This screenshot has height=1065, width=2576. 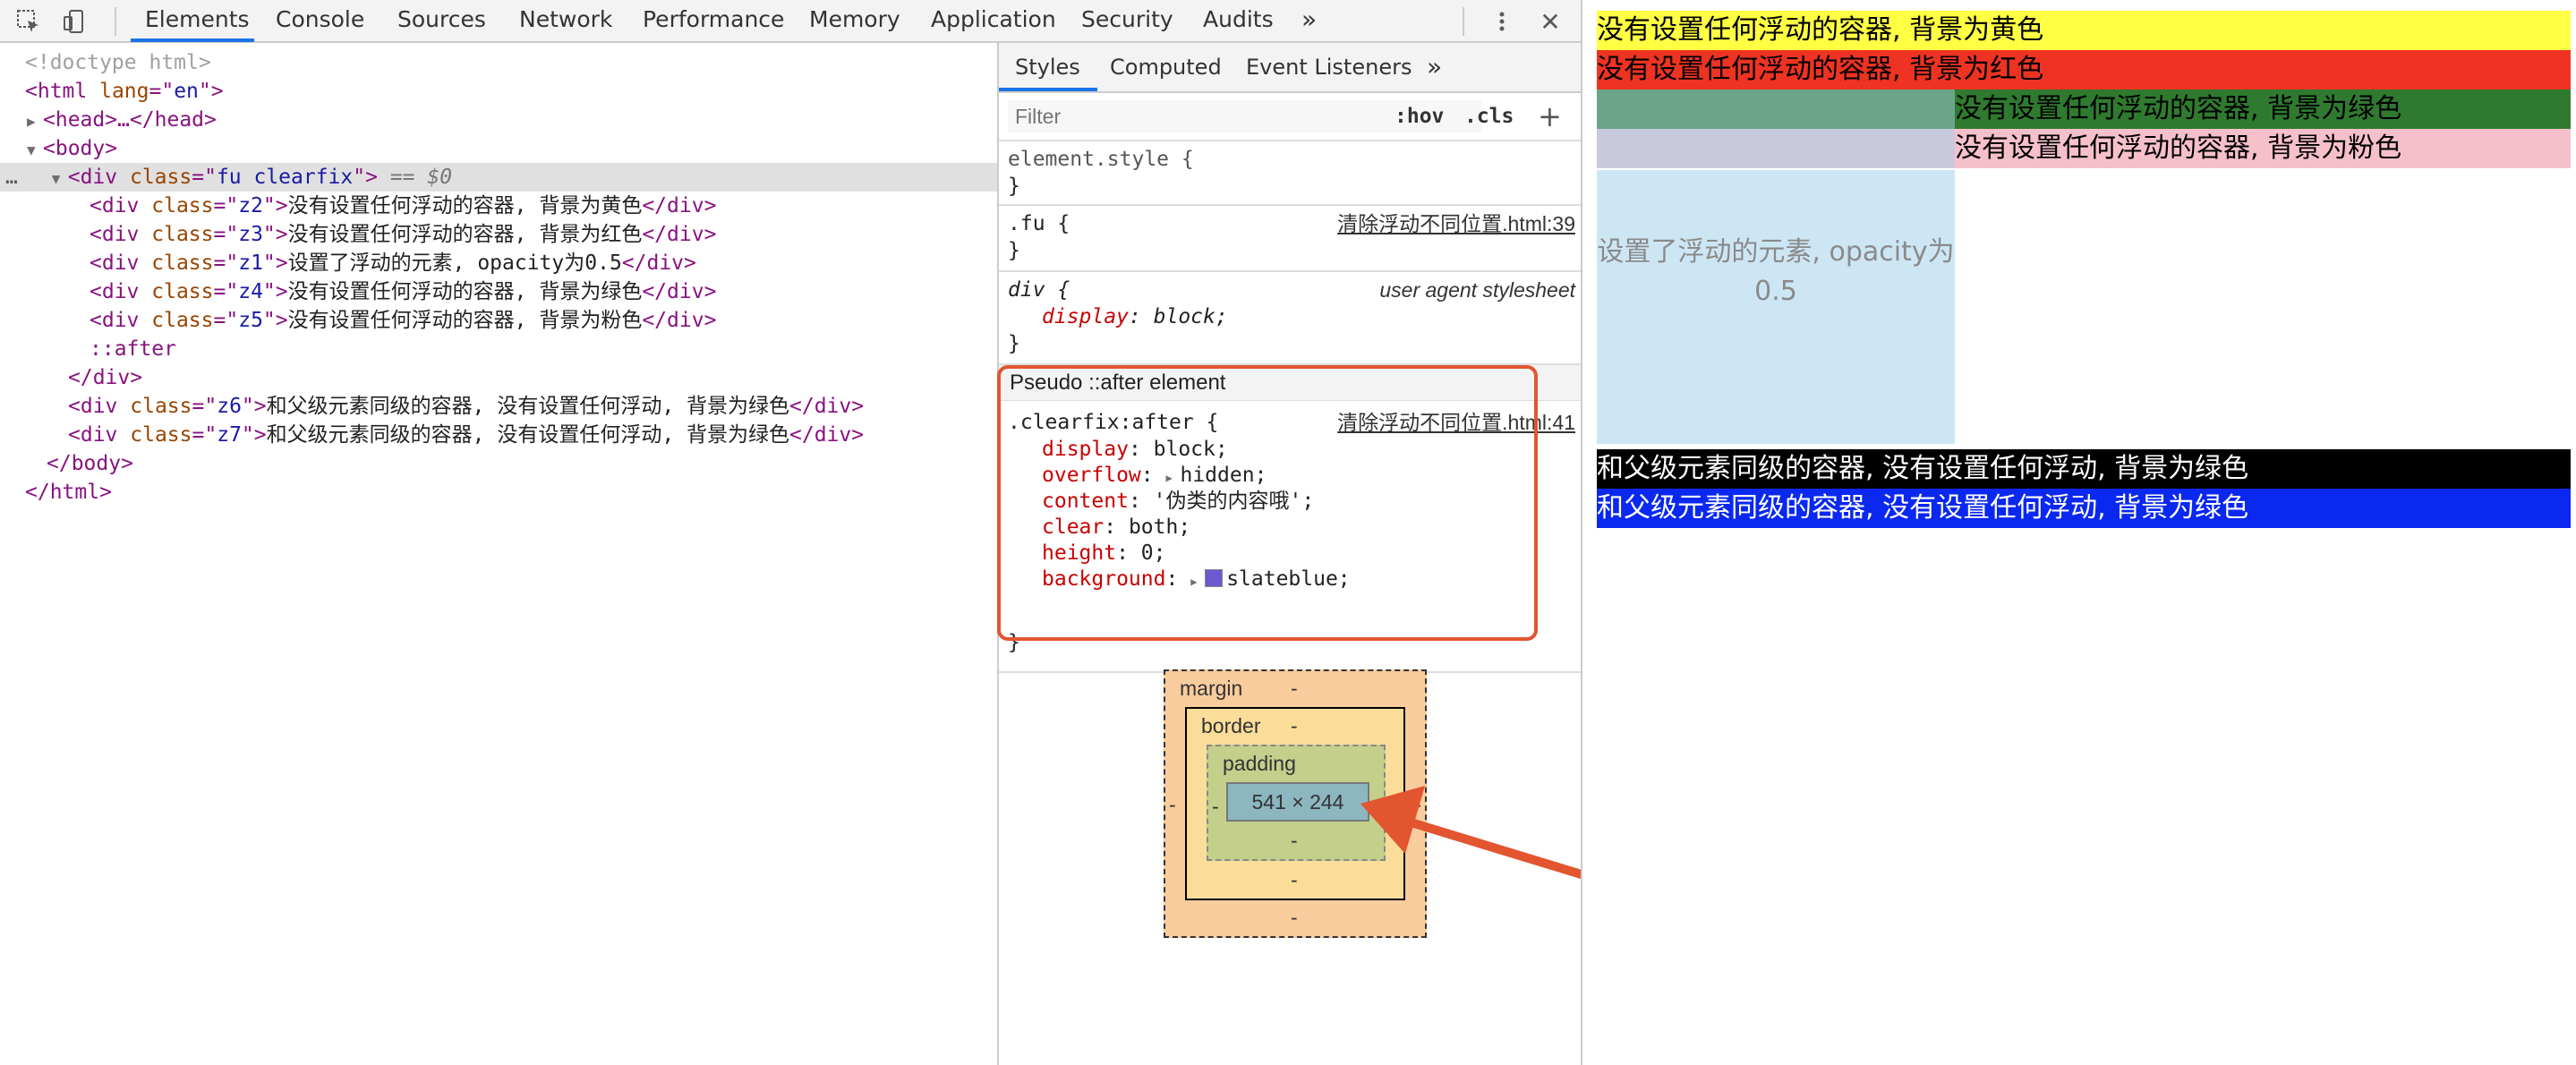 I want to click on dom-node-child-z2: <div class="z2">没有设置任何浮动的容器, 背景为黄色</div>, so click(x=403, y=206).